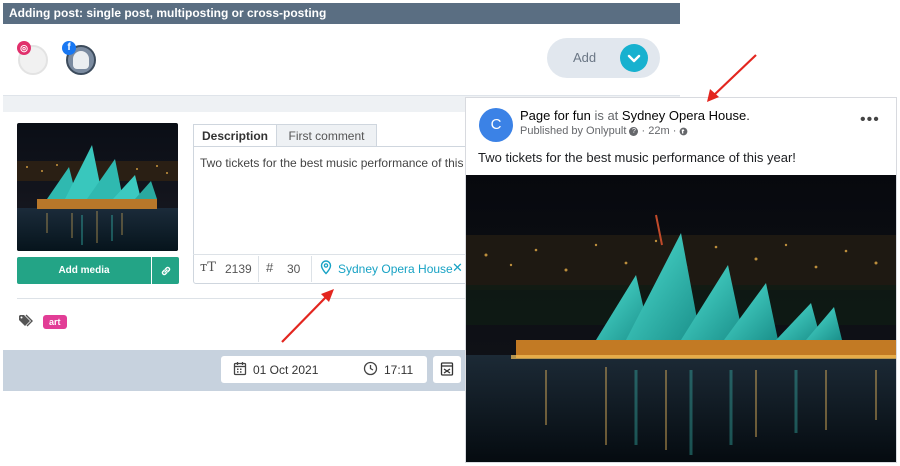  I want to click on location-pin-icon, so click(326, 270).